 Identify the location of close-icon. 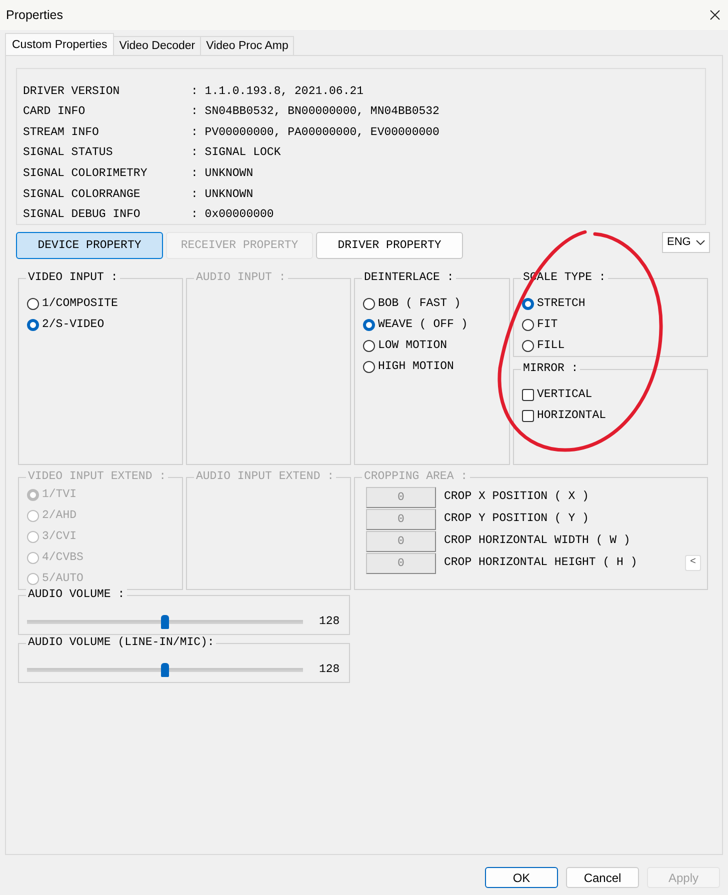
(715, 15).